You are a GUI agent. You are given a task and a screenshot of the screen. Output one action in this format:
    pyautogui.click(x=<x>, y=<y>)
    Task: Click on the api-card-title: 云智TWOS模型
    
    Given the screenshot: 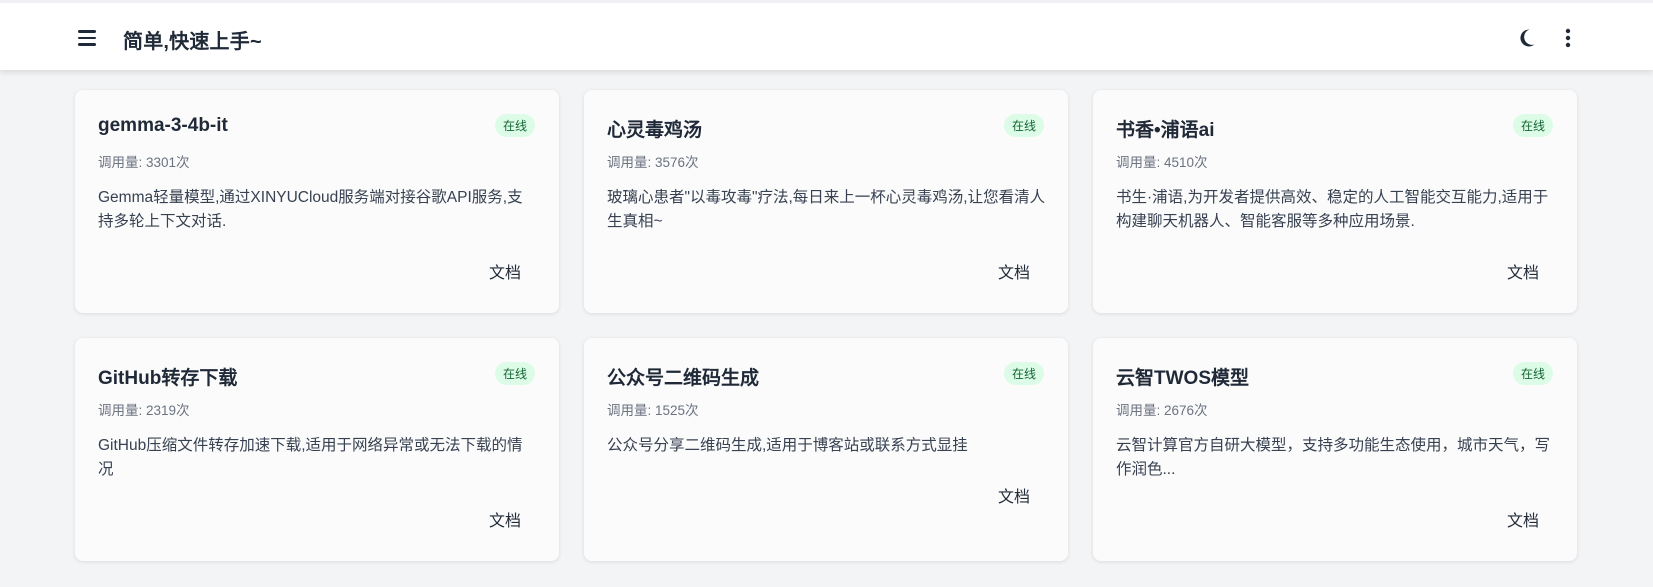 What is the action you would take?
    pyautogui.click(x=1182, y=378)
    